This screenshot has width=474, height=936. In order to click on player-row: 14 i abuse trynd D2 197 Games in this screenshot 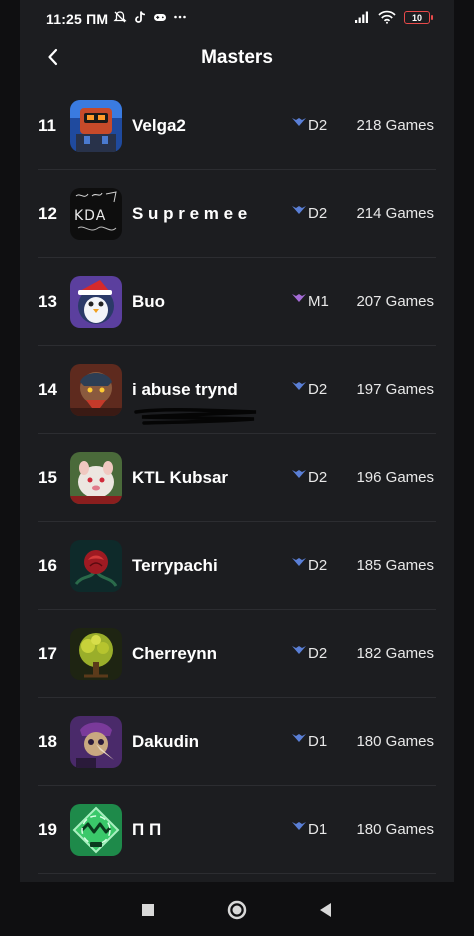, I will do `click(237, 390)`.